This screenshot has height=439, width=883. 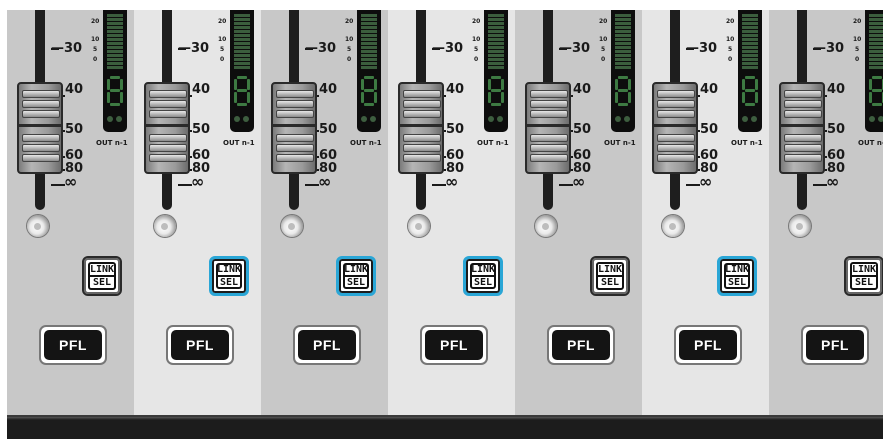 What do you see at coordinates (445, 427) in the screenshot?
I see `console-bottom-bar` at bounding box center [445, 427].